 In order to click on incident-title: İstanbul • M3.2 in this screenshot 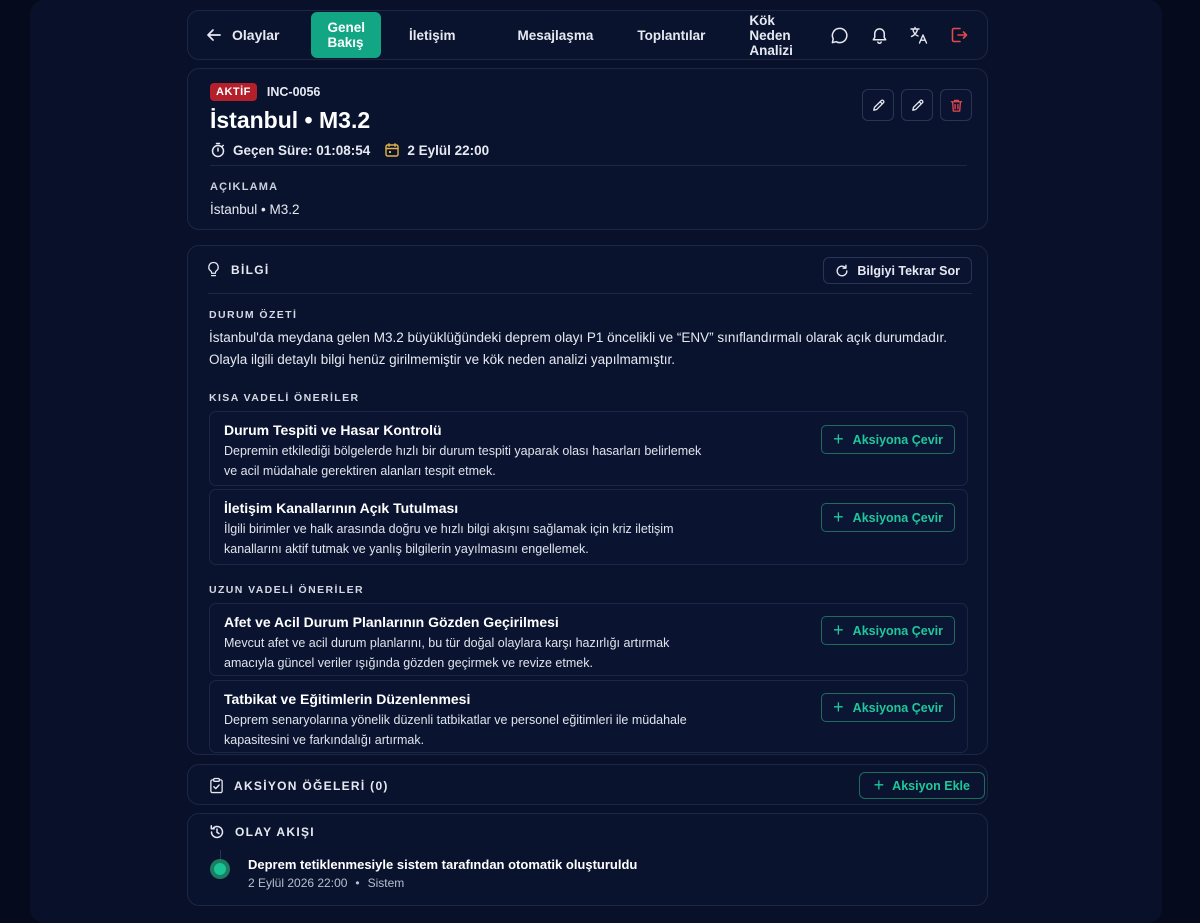, I will do `click(290, 120)`.